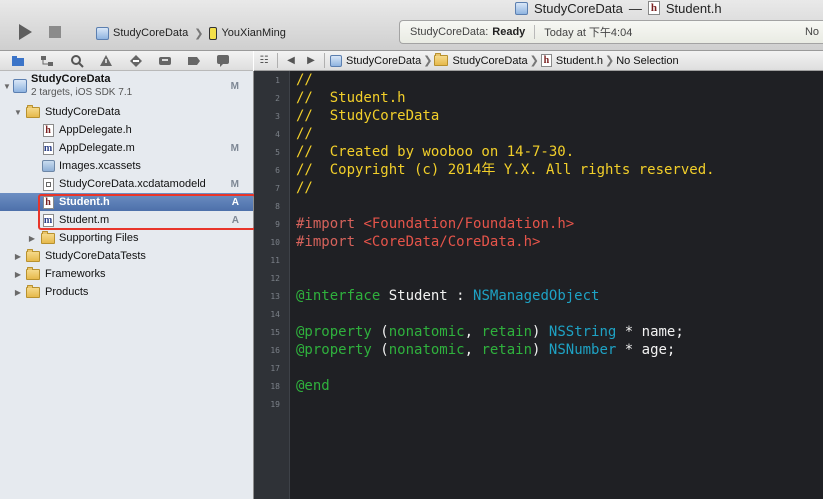 This screenshot has width=823, height=499. I want to click on symbol-navigator-tab, so click(47, 60).